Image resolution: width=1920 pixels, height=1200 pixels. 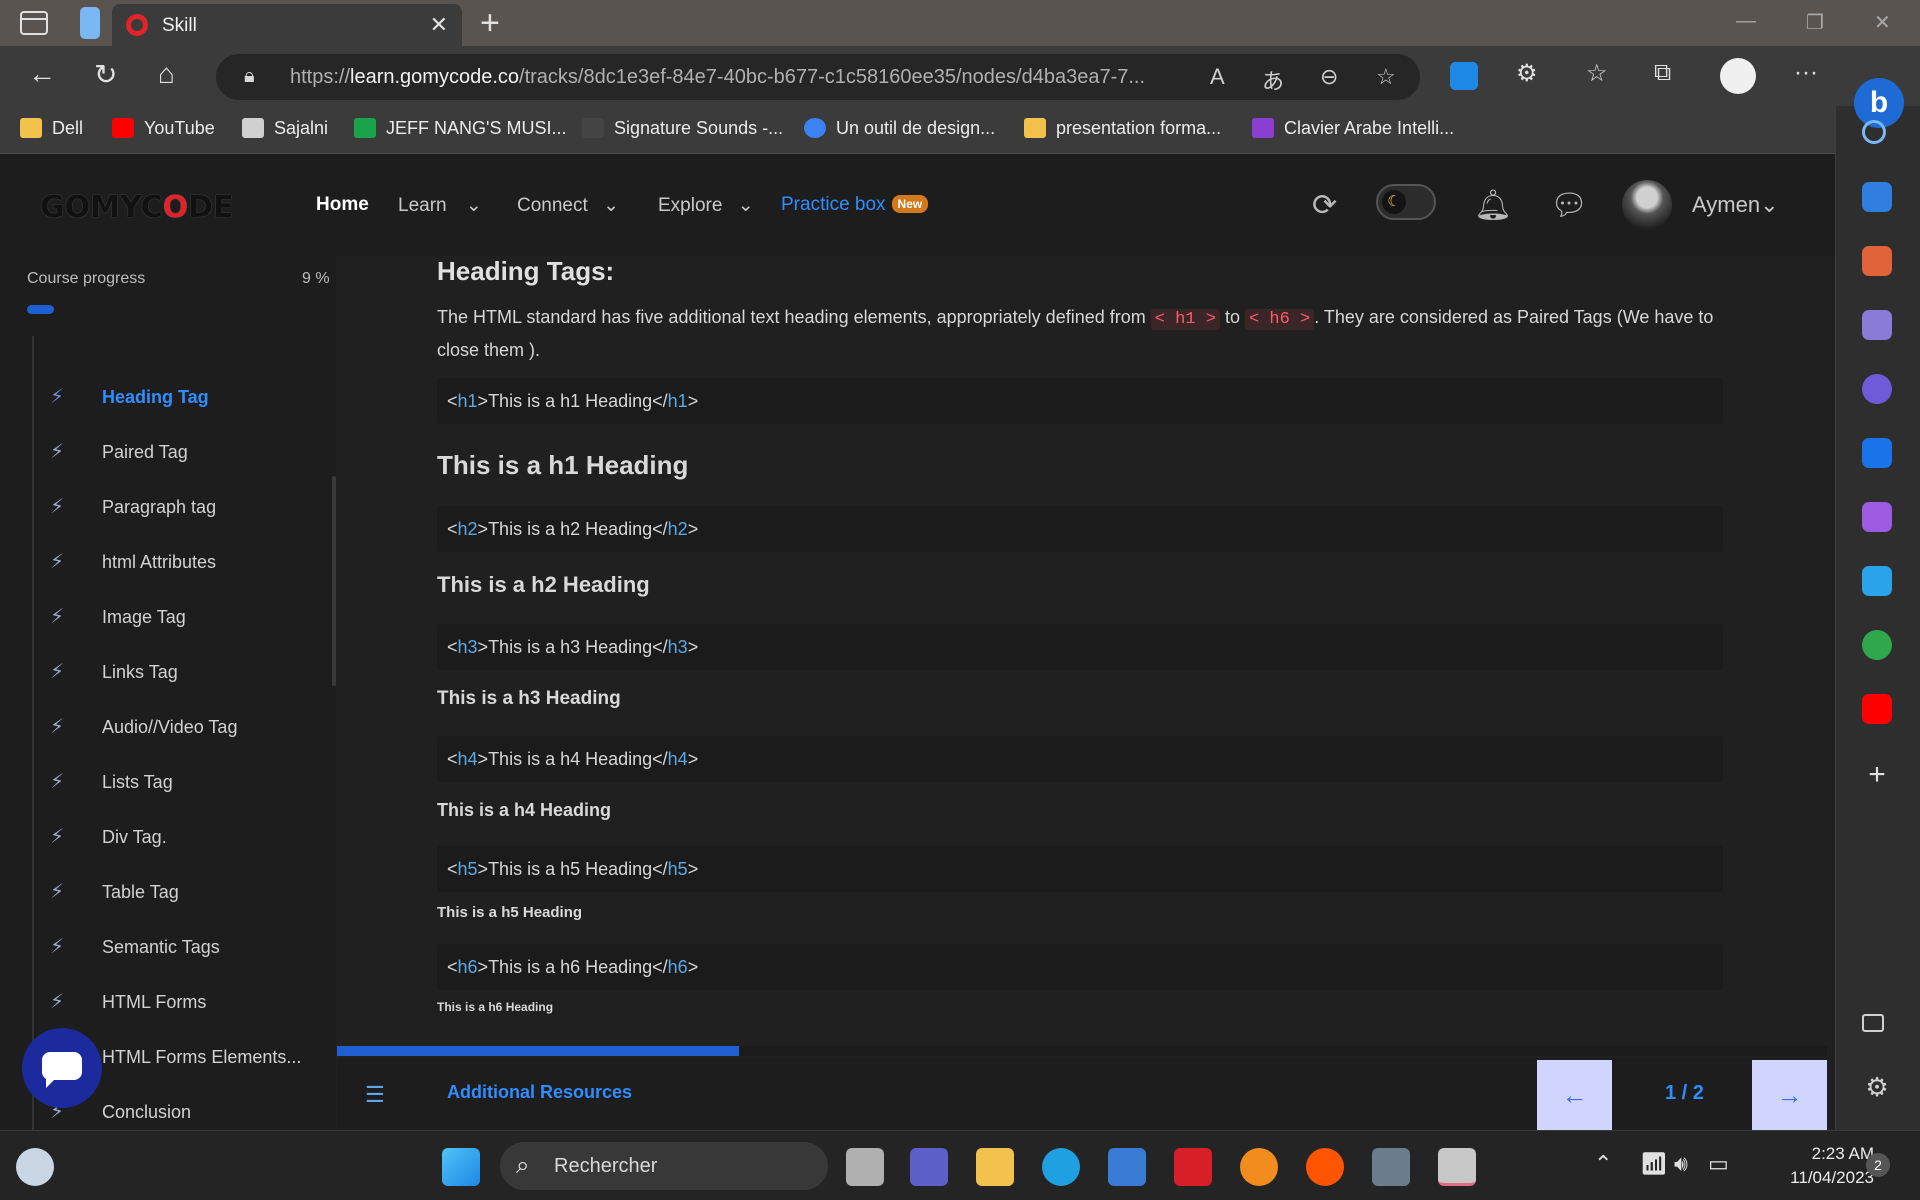 What do you see at coordinates (440, 205) in the screenshot?
I see `nav-learn: Learn ⌄` at bounding box center [440, 205].